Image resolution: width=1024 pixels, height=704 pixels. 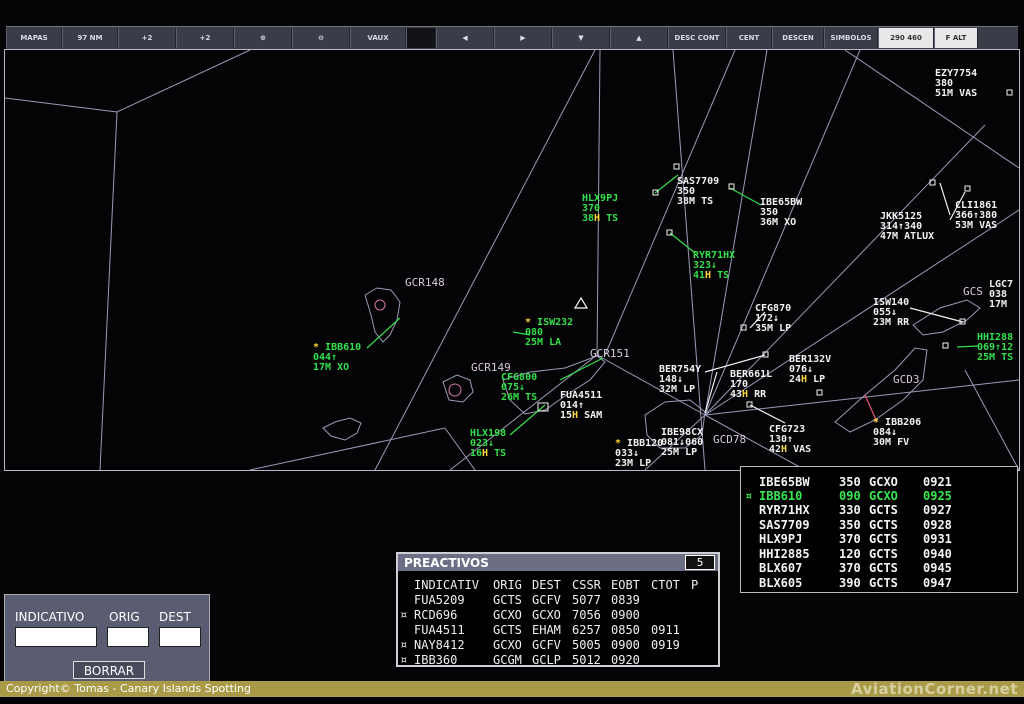 I want to click on clear-button: BORRAR, so click(x=109, y=670).